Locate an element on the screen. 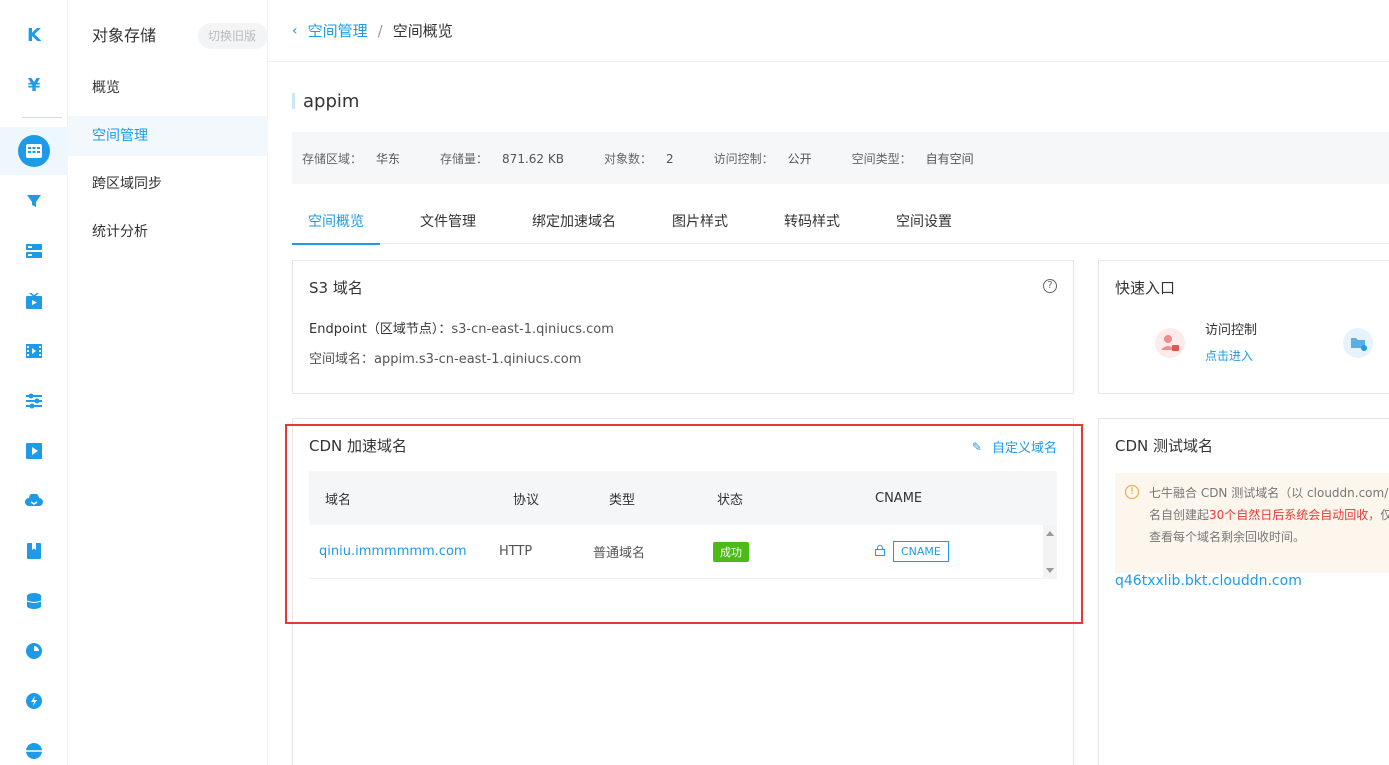 The height and width of the screenshot is (765, 1389). sub-navigation: 对象存储 切换旧版 概览 空间管理 跨区域同步 统计分析 is located at coordinates (168, 382).